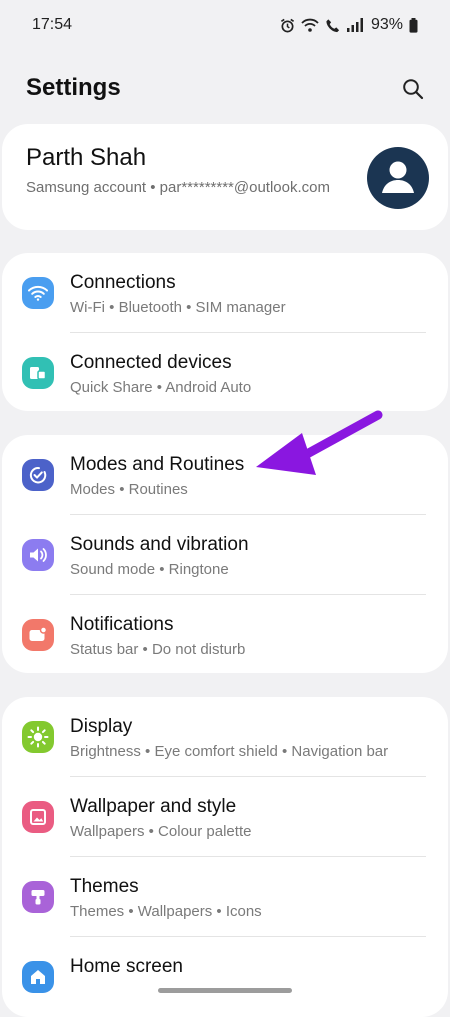 This screenshot has width=450, height=1017. I want to click on settings-item-home-screen: Home screen, so click(225, 977).